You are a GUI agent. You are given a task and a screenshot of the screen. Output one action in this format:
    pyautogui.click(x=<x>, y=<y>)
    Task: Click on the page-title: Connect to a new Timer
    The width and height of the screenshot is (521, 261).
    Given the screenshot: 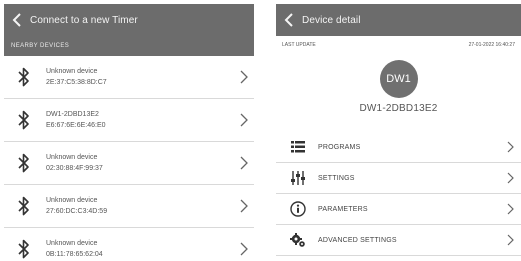 What is the action you would take?
    pyautogui.click(x=84, y=20)
    